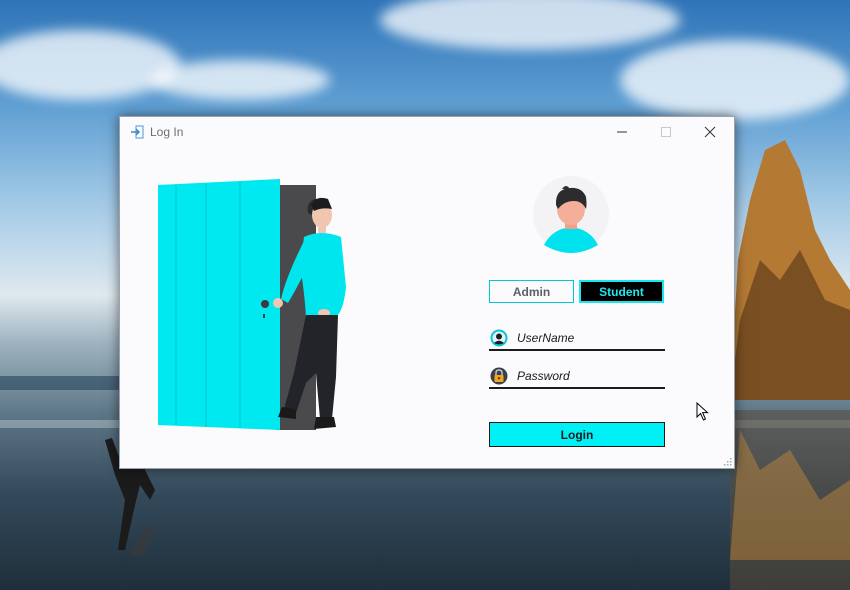 This screenshot has width=850, height=590. Describe the element at coordinates (577, 434) in the screenshot. I see `login-button: Login` at that location.